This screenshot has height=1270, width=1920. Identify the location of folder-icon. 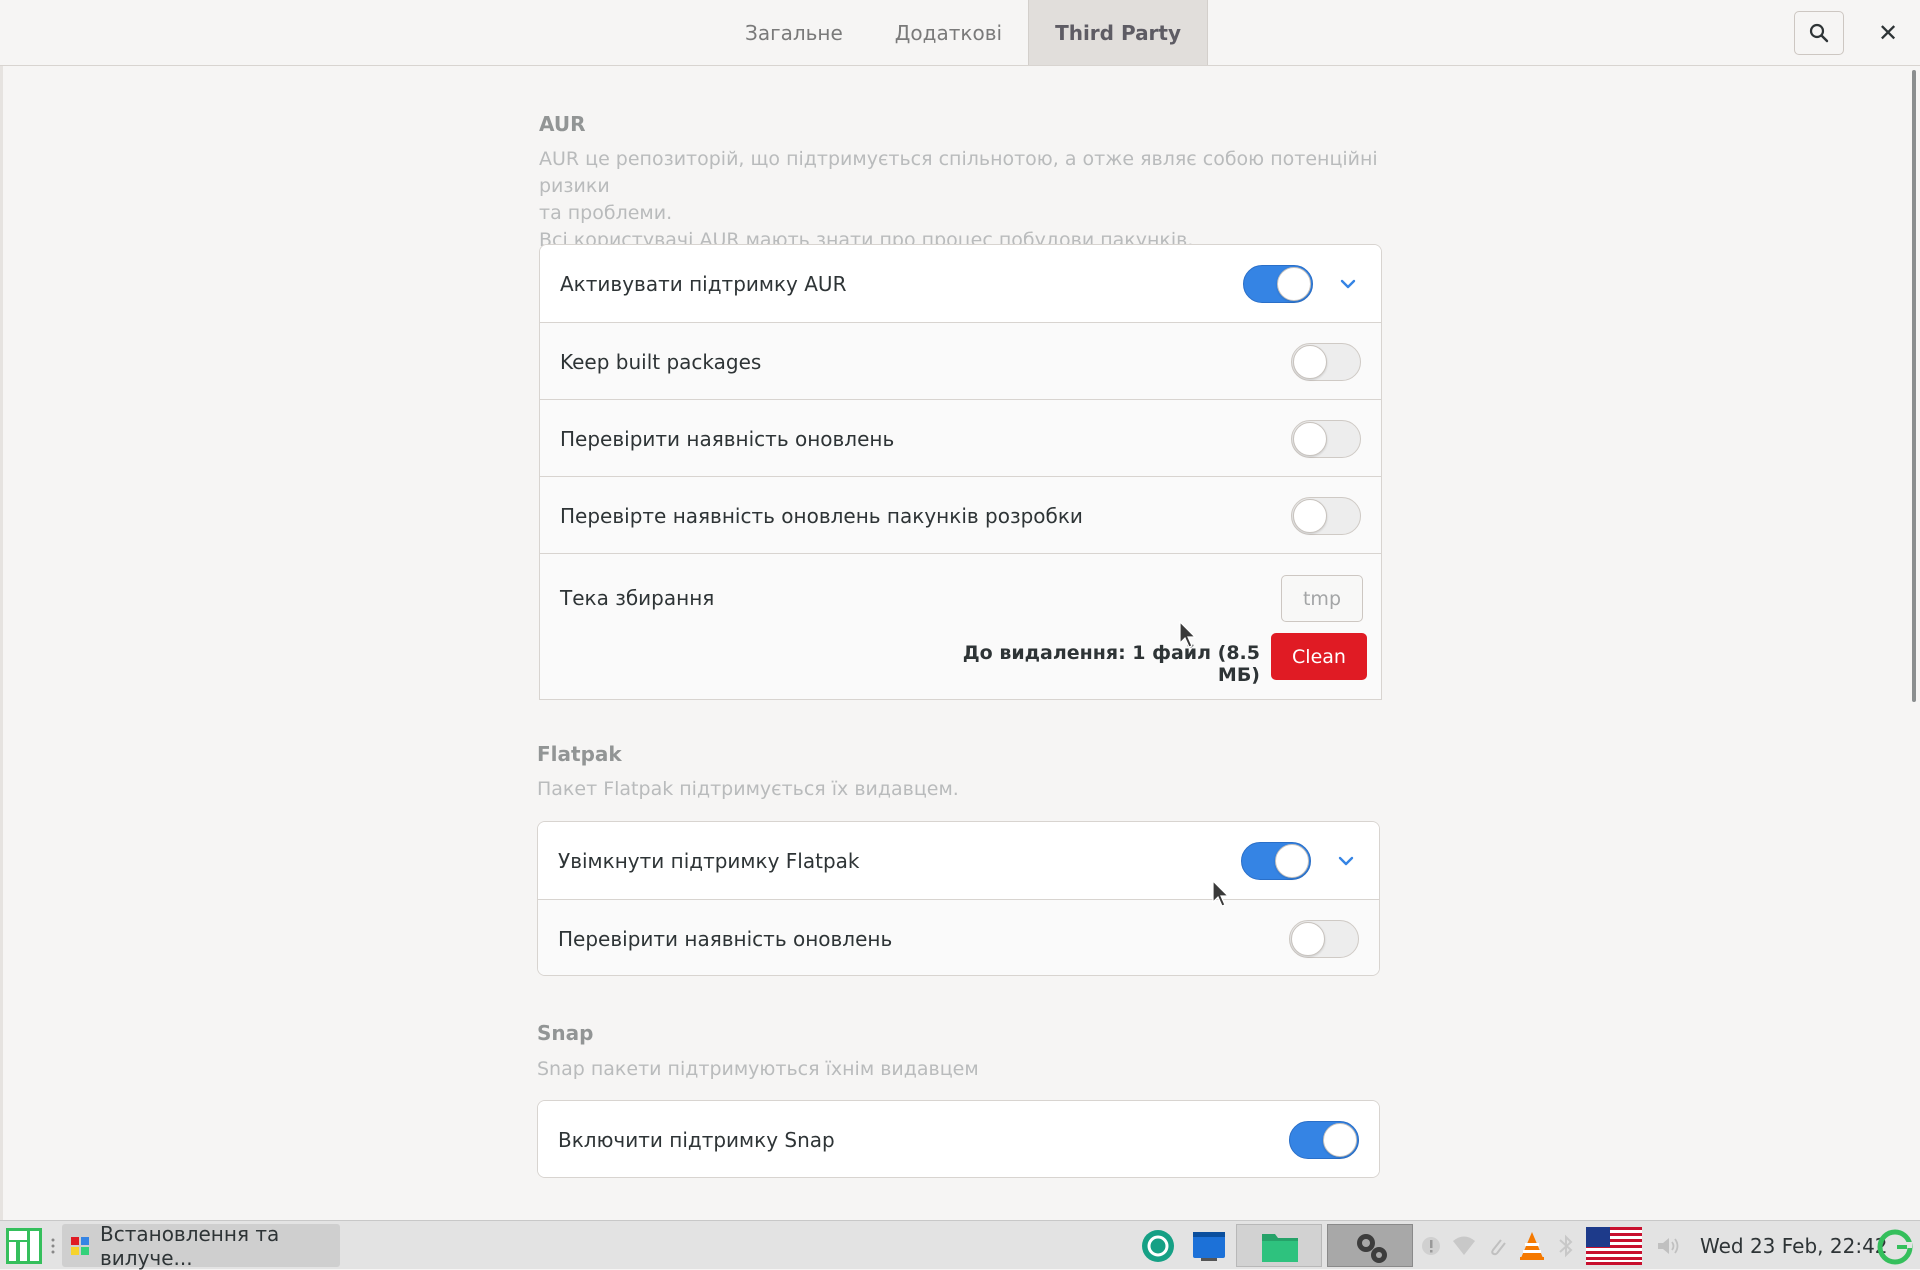
(1280, 1248).